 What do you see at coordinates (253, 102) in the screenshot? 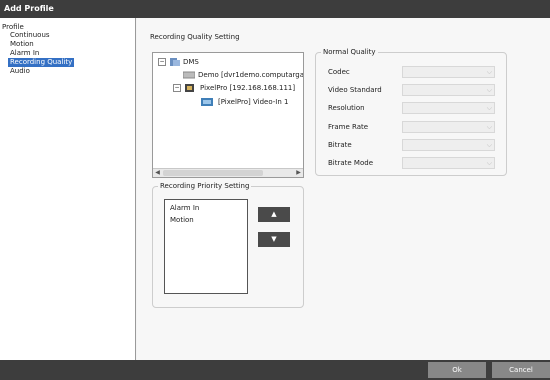
I see `tree-label-channel: [PixelPro] Video-In 1` at bounding box center [253, 102].